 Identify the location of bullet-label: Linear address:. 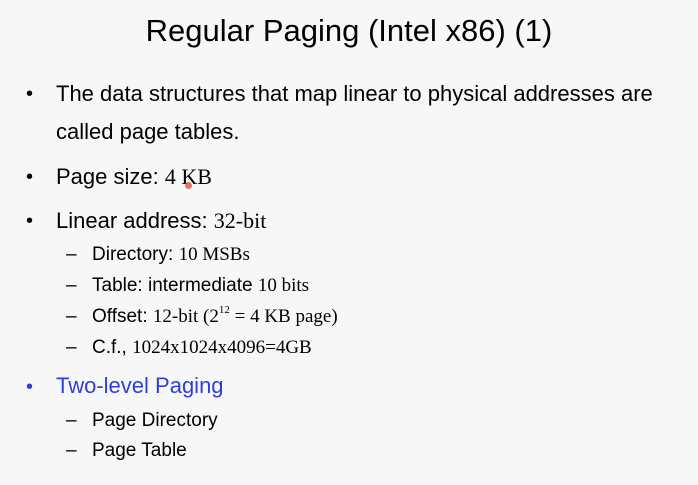
(135, 220).